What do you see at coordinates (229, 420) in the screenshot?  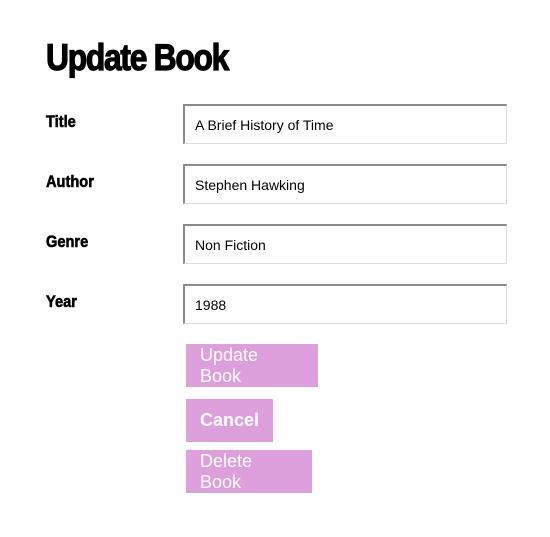 I see `cancel-button: Cancel` at bounding box center [229, 420].